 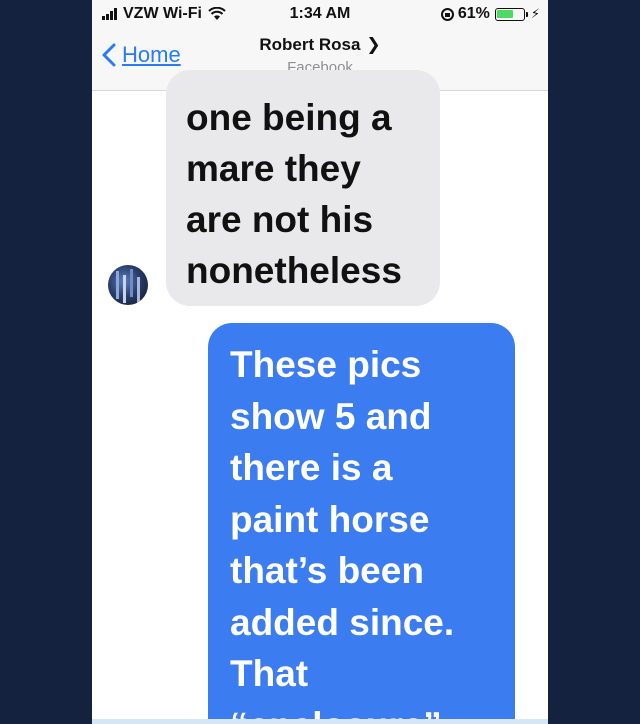 What do you see at coordinates (447, 14) in the screenshot?
I see `rotation-lock-icon` at bounding box center [447, 14].